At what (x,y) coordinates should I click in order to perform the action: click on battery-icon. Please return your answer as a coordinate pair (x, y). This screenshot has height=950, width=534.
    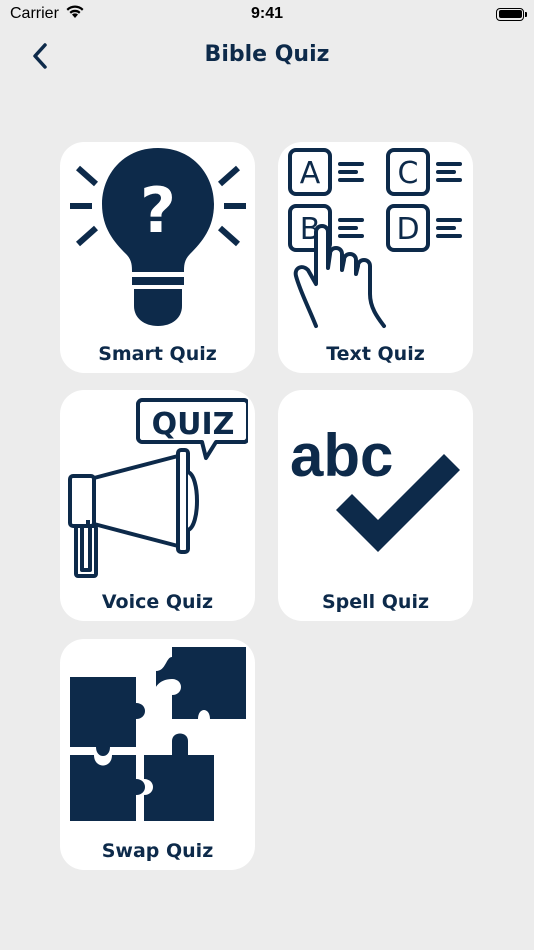
    Looking at the image, I should click on (511, 14).